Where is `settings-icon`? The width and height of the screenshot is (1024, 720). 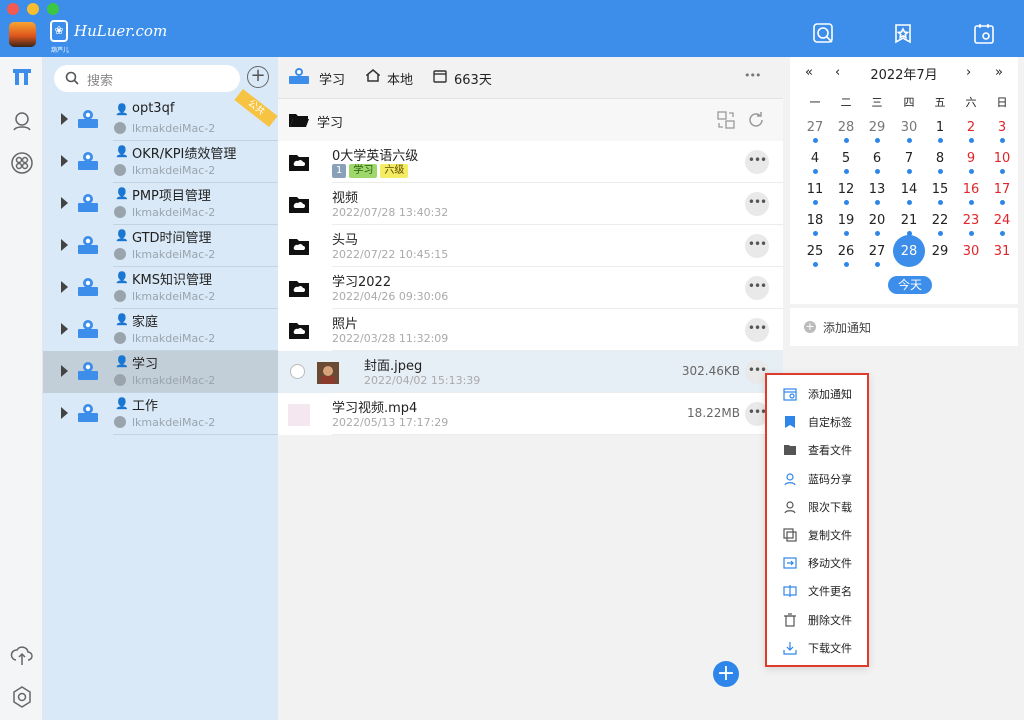
settings-icon is located at coordinates (22, 697).